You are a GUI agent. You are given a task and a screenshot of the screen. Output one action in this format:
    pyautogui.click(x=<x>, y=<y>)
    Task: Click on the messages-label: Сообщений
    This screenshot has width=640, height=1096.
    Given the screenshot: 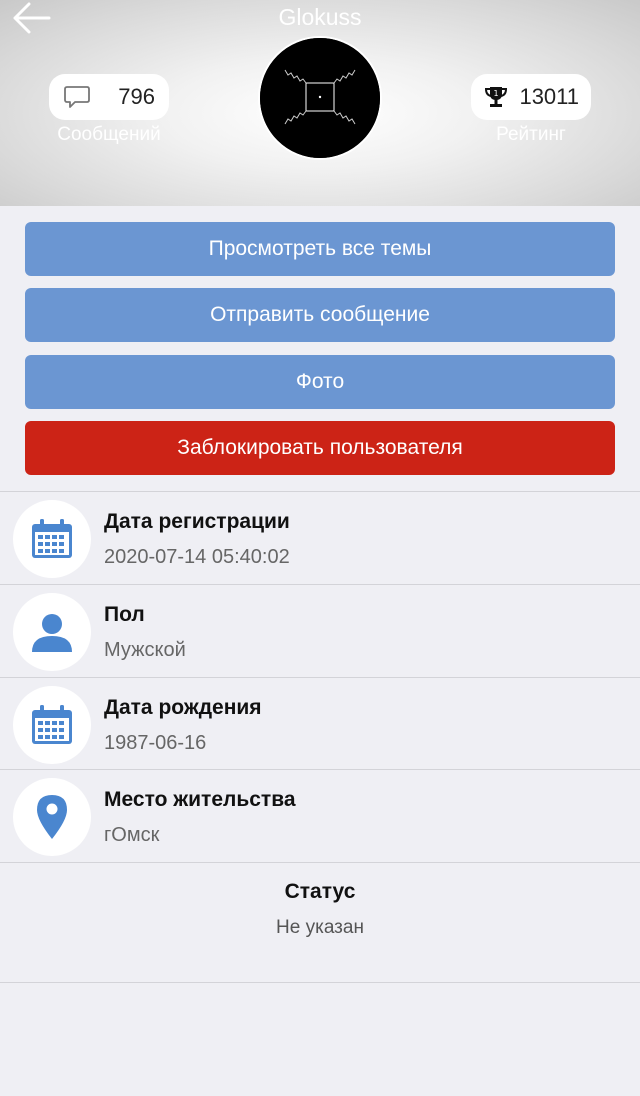 What is the action you would take?
    pyautogui.click(x=109, y=134)
    